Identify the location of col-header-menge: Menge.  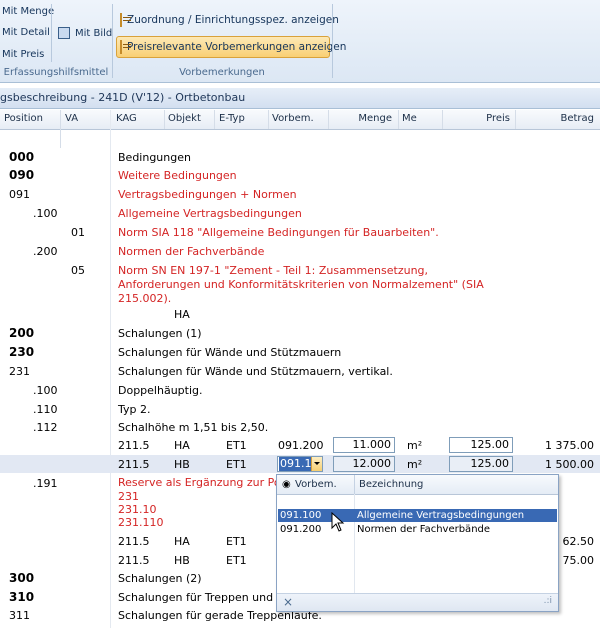
(362, 118).